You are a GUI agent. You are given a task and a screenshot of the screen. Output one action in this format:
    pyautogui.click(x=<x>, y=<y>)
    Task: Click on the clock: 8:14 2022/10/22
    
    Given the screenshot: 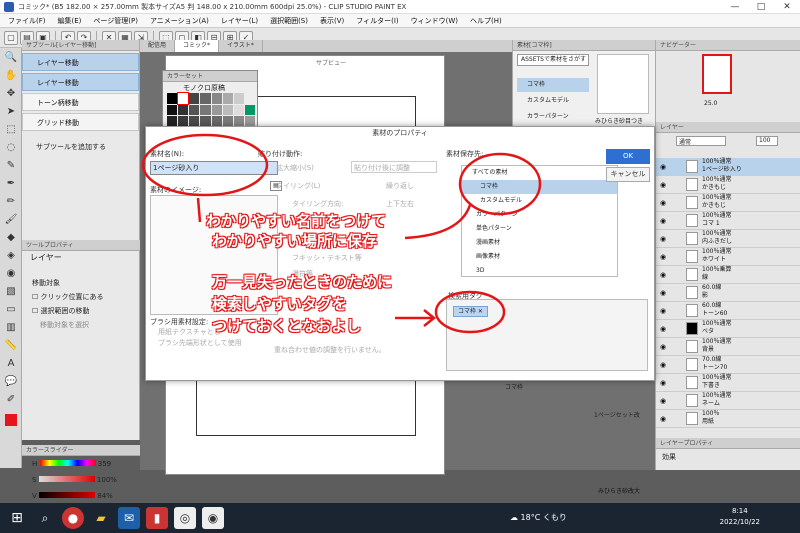 What is the action you would take?
    pyautogui.click(x=740, y=517)
    